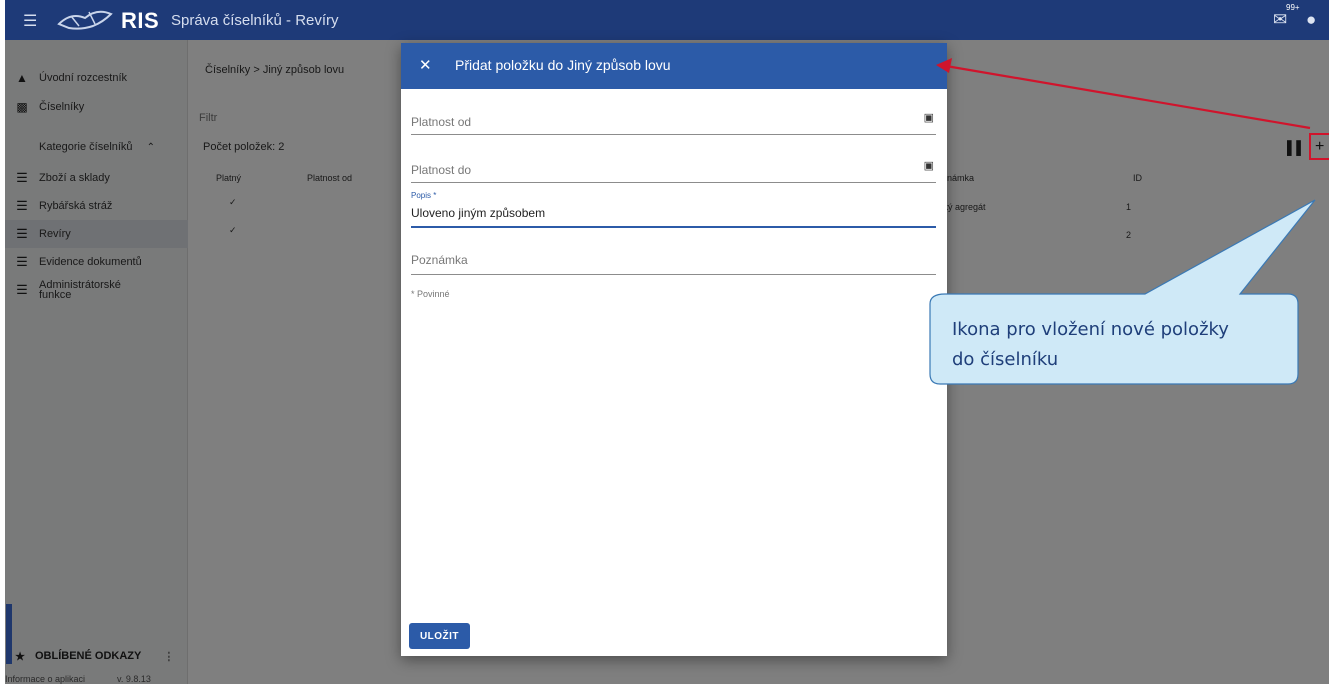 This screenshot has height=684, width=1329. Describe the element at coordinates (425, 65) in the screenshot. I see `close-icon: ✕` at that location.